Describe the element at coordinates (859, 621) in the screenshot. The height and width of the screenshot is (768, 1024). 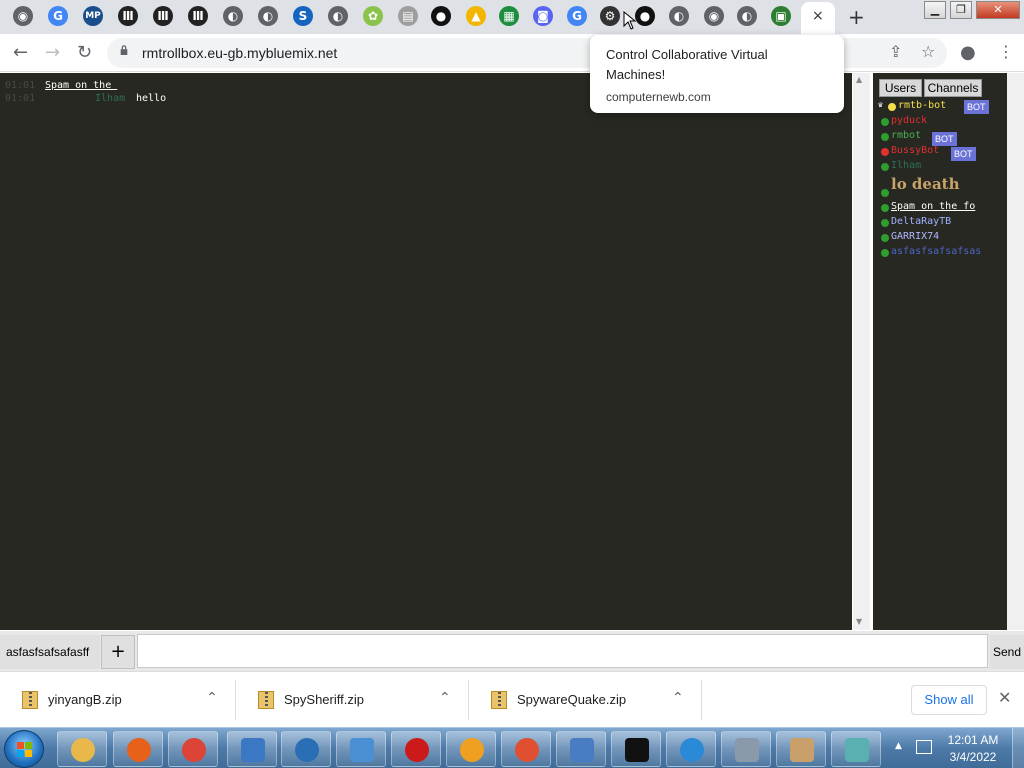
I see `scroll-down-icon: ▼` at that location.